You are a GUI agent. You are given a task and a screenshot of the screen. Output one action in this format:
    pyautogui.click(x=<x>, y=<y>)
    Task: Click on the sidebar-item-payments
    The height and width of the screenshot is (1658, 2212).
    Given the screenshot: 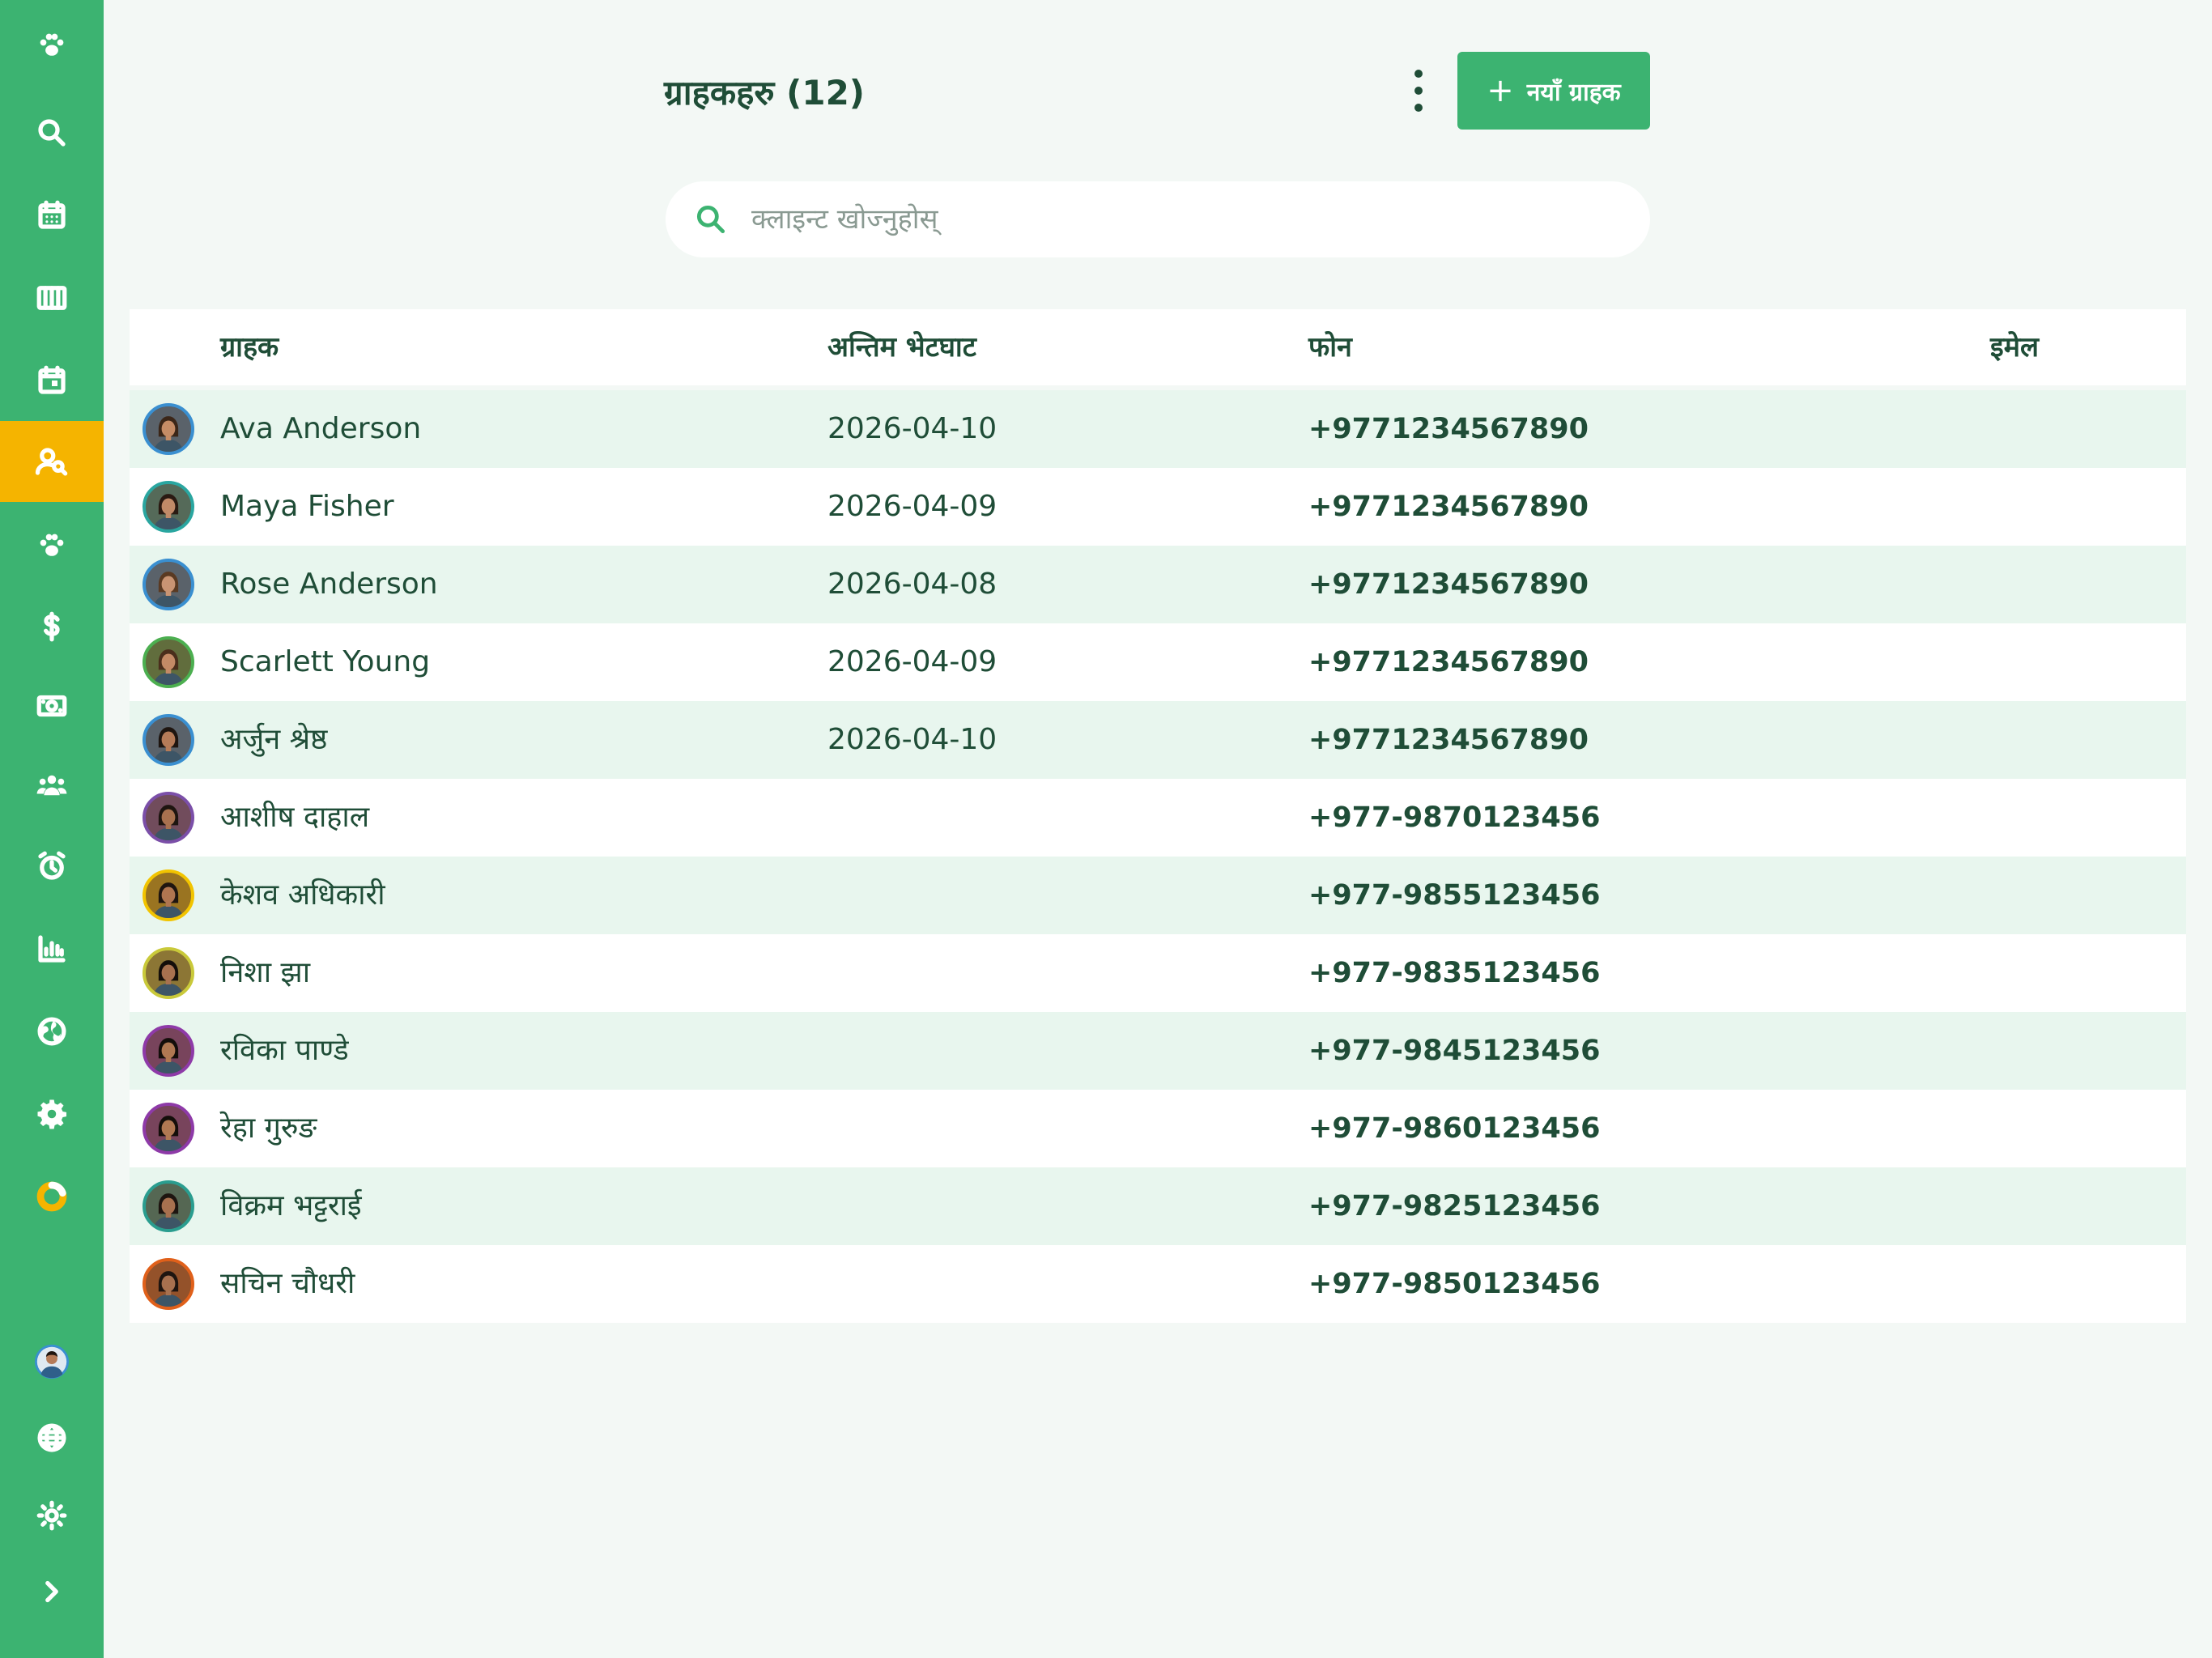 What is the action you would take?
    pyautogui.click(x=52, y=705)
    